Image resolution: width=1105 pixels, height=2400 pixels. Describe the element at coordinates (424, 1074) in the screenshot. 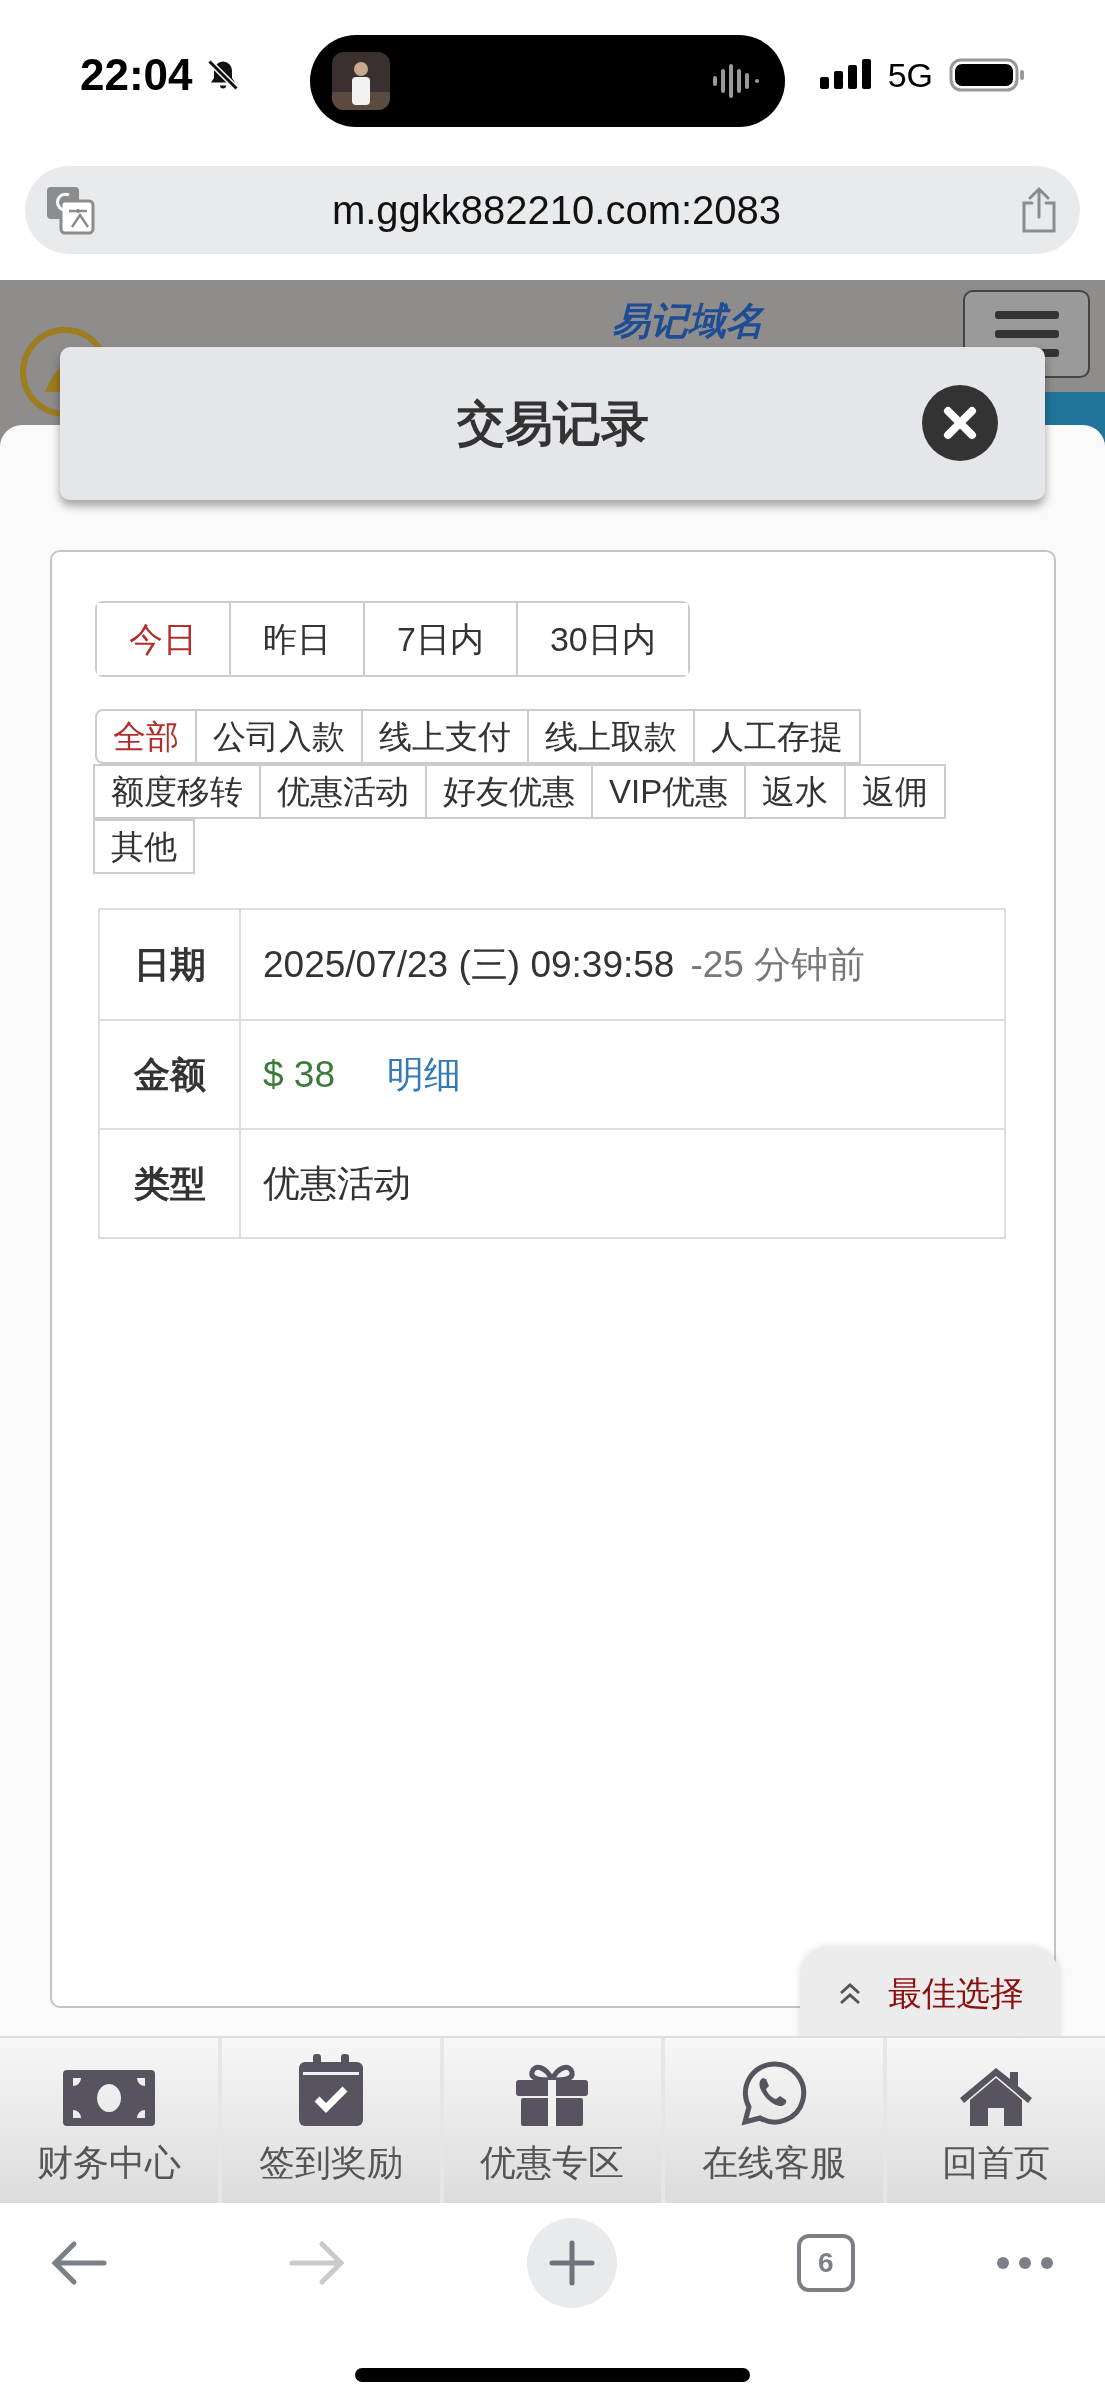

I see `details-link: 明细` at that location.